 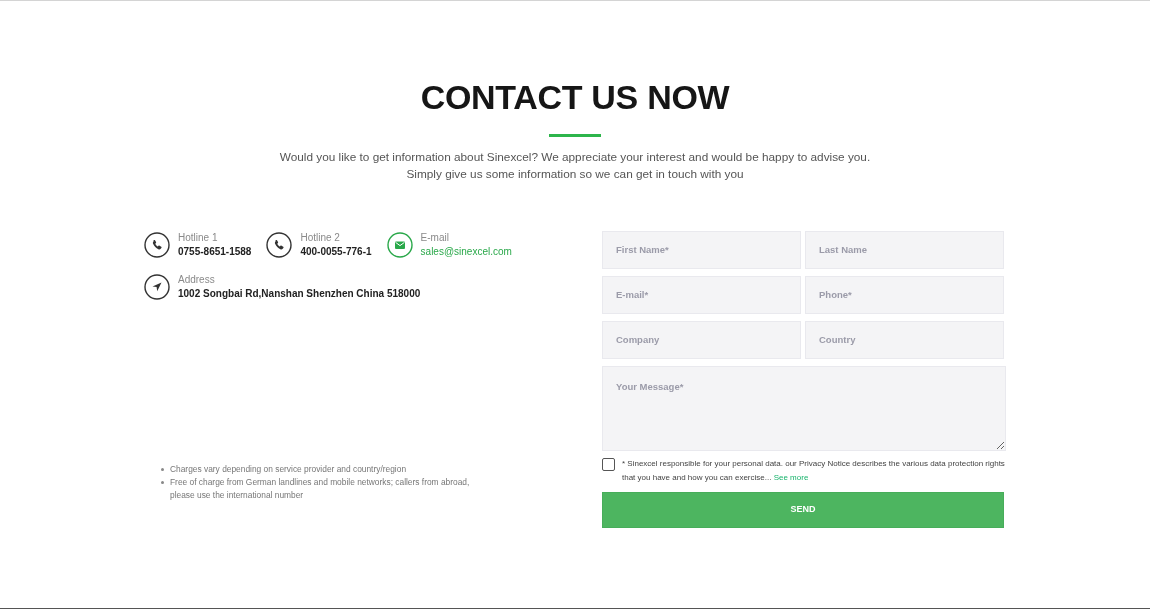 What do you see at coordinates (803, 509) in the screenshot?
I see `send-button: SEND` at bounding box center [803, 509].